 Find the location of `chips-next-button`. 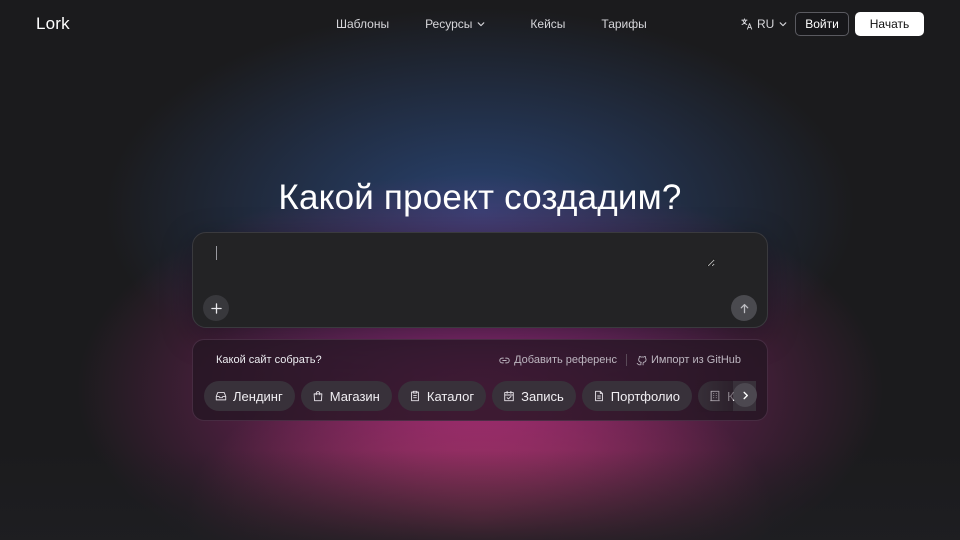

chips-next-button is located at coordinates (745, 395).